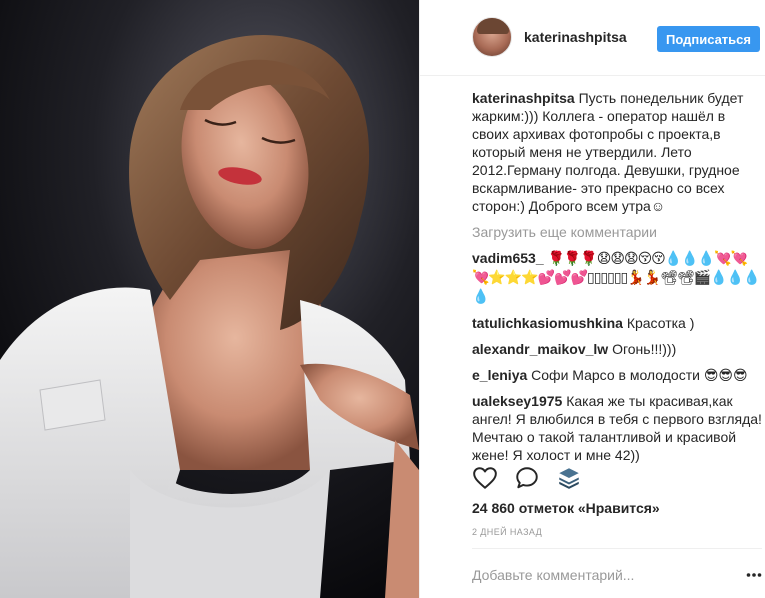 The height and width of the screenshot is (598, 765). What do you see at coordinates (708, 39) in the screenshot?
I see `follow-button: Подписаться` at bounding box center [708, 39].